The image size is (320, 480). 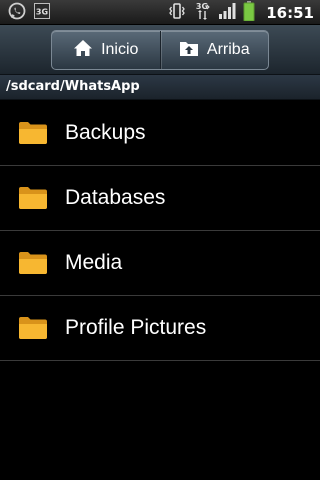 I want to click on nav-button-group: Inicio Arriba, so click(x=160, y=50).